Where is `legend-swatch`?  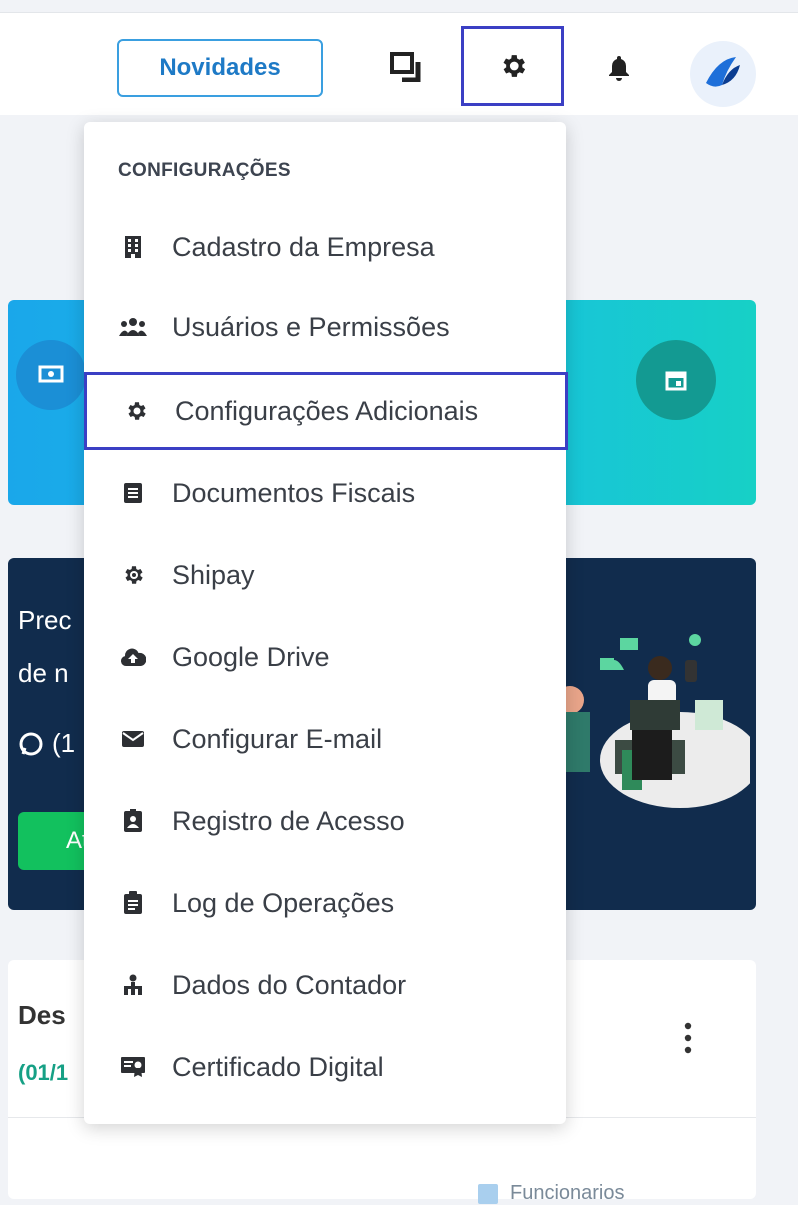 legend-swatch is located at coordinates (488, 1194).